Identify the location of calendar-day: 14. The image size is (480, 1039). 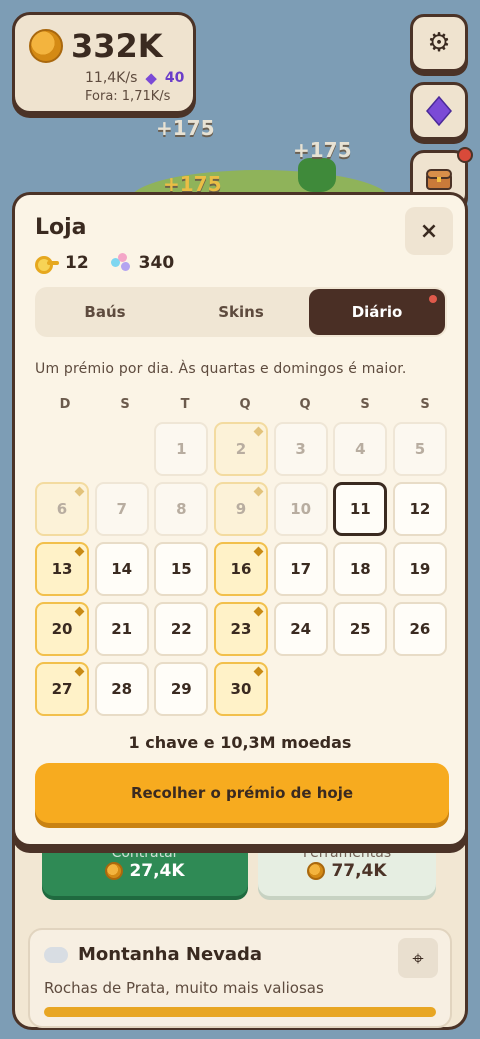
(121, 569).